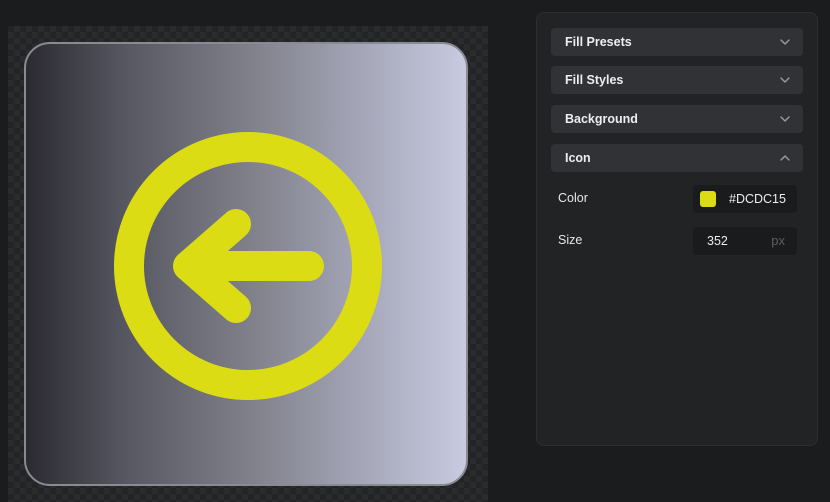 Image resolution: width=830 pixels, height=502 pixels. Describe the element at coordinates (677, 42) in the screenshot. I see `fill-presets-section-header: Fill Presets` at that location.